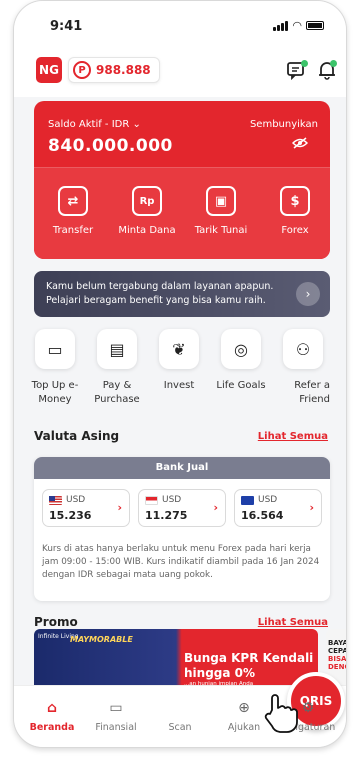  What do you see at coordinates (86, 508) in the screenshot?
I see `rate-card: USD 15.236 ›` at bounding box center [86, 508].